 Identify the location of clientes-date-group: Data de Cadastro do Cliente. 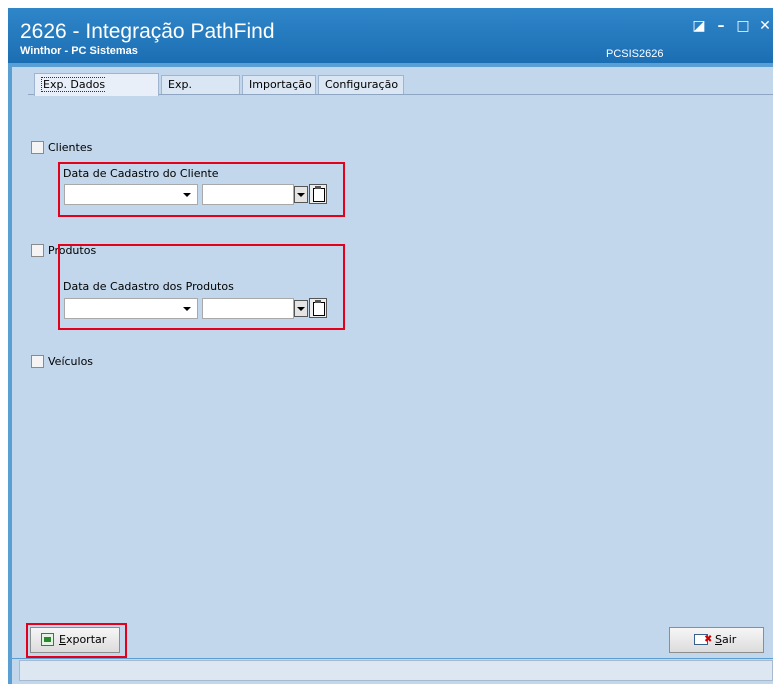
(201, 189).